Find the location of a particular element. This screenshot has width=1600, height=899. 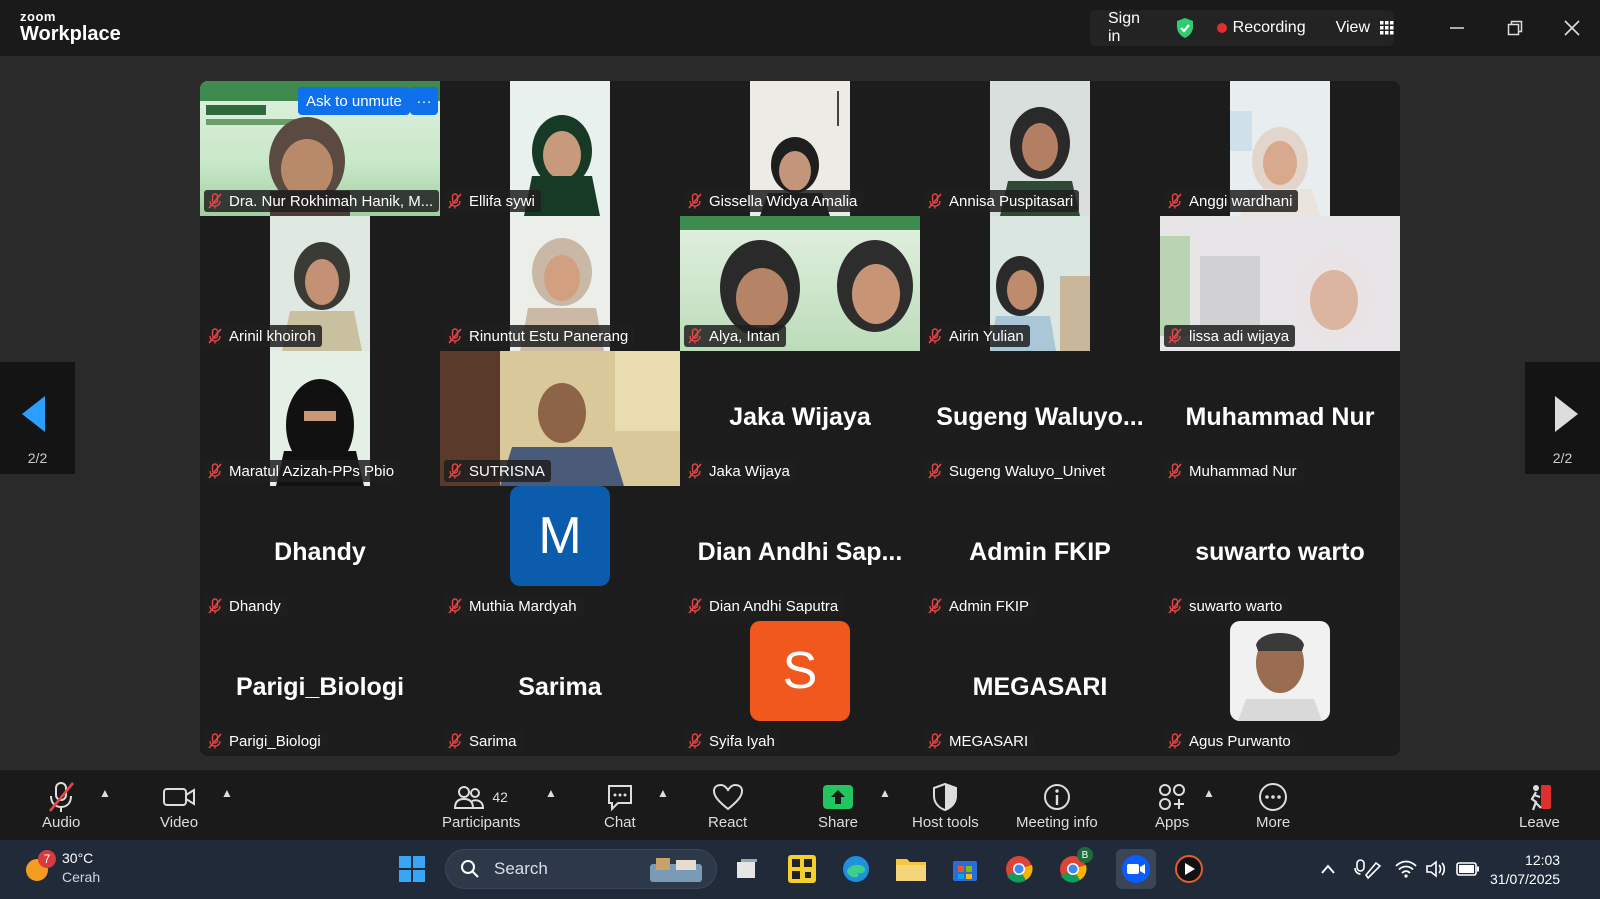

task-view-icon is located at coordinates (747, 869).